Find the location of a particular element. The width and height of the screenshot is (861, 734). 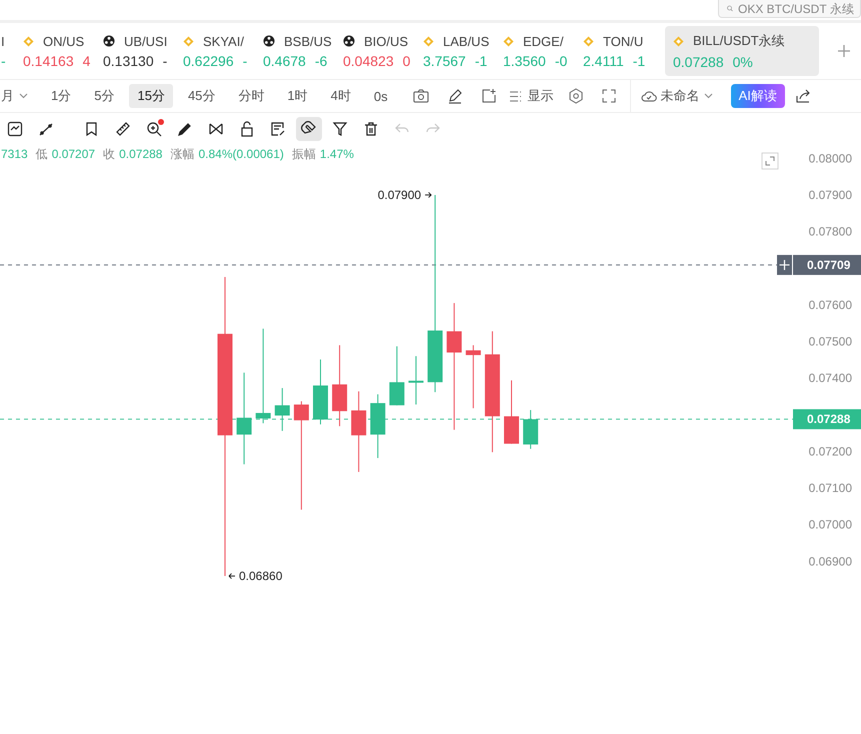

ruler-icon is located at coordinates (123, 129).